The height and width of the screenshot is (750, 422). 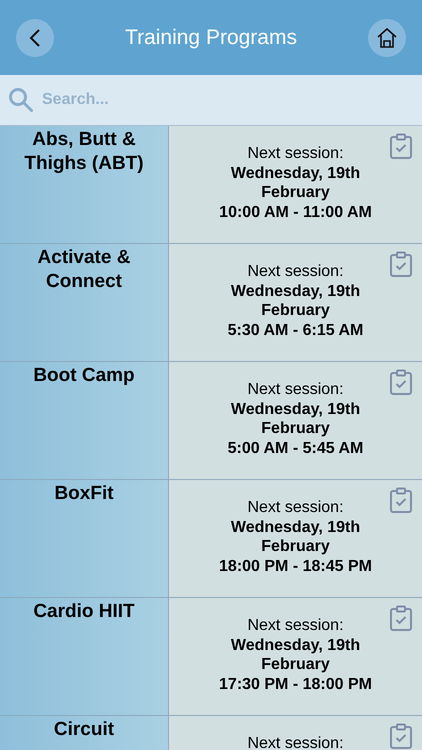 What do you see at coordinates (84, 730) in the screenshot?
I see `program-name: Circuit` at bounding box center [84, 730].